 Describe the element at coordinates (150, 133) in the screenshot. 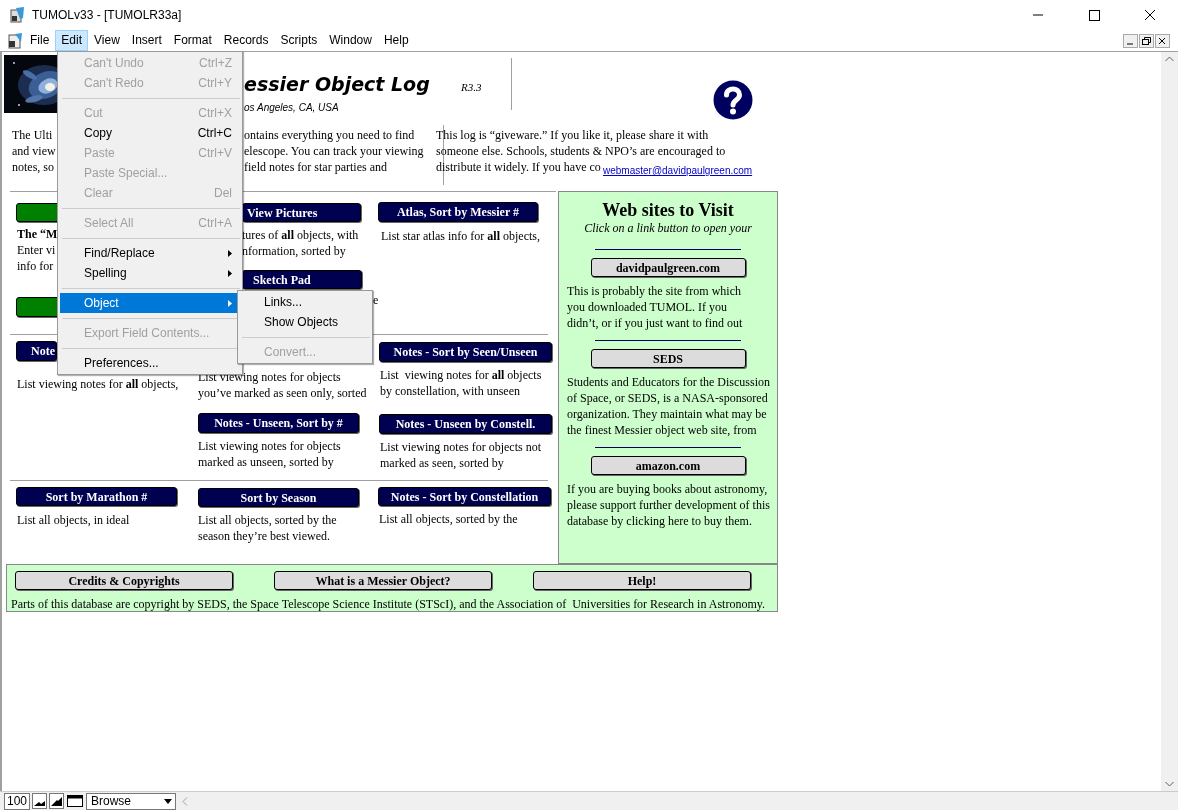

I see `menu-item: Copy Ctrl+C` at that location.